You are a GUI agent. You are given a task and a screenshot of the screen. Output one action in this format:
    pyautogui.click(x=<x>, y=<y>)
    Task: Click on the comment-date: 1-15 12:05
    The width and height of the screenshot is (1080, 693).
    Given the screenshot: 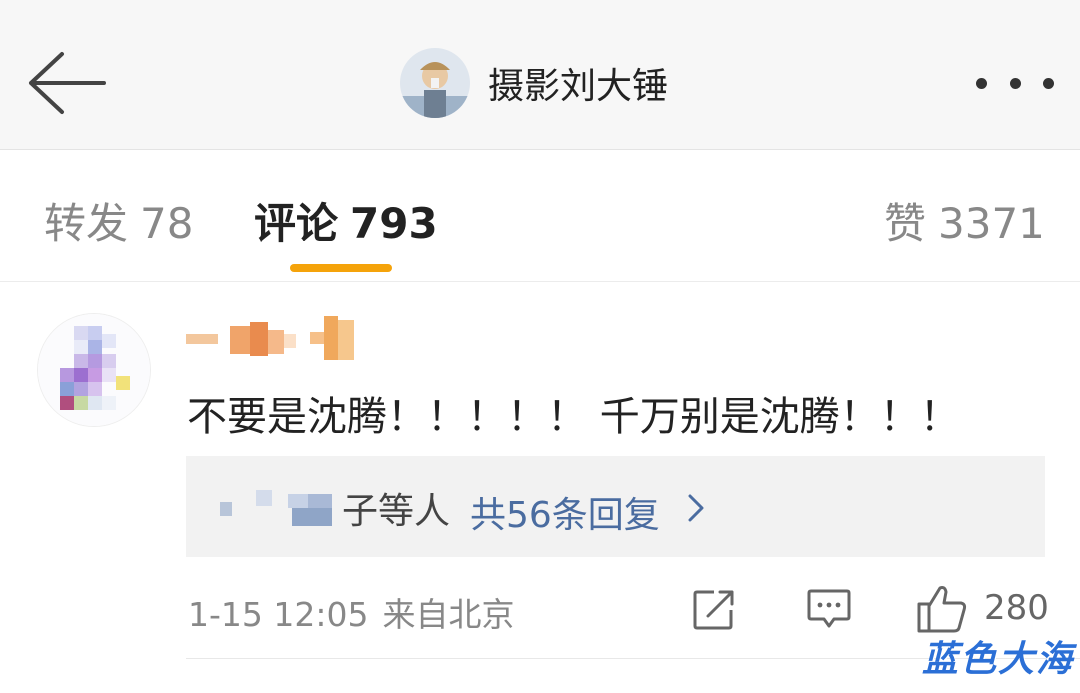 What is the action you would take?
    pyautogui.click(x=278, y=614)
    